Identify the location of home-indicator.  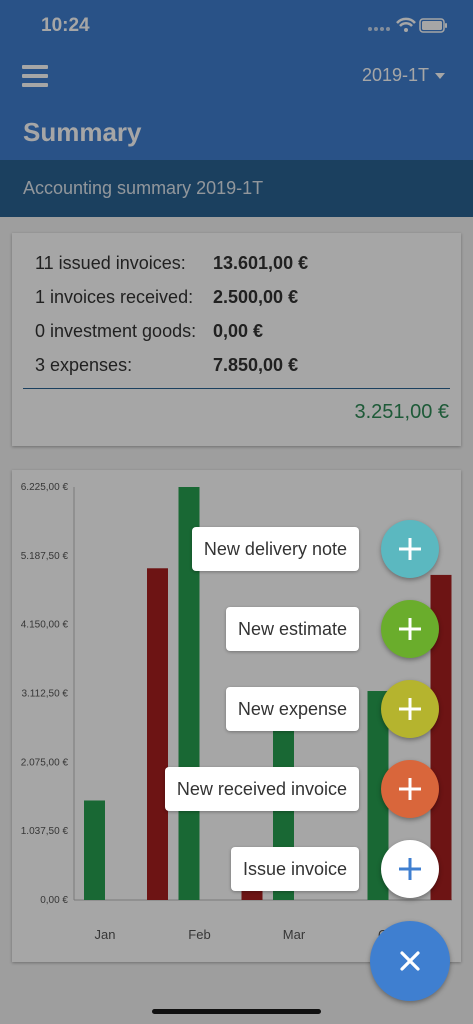
(236, 1011).